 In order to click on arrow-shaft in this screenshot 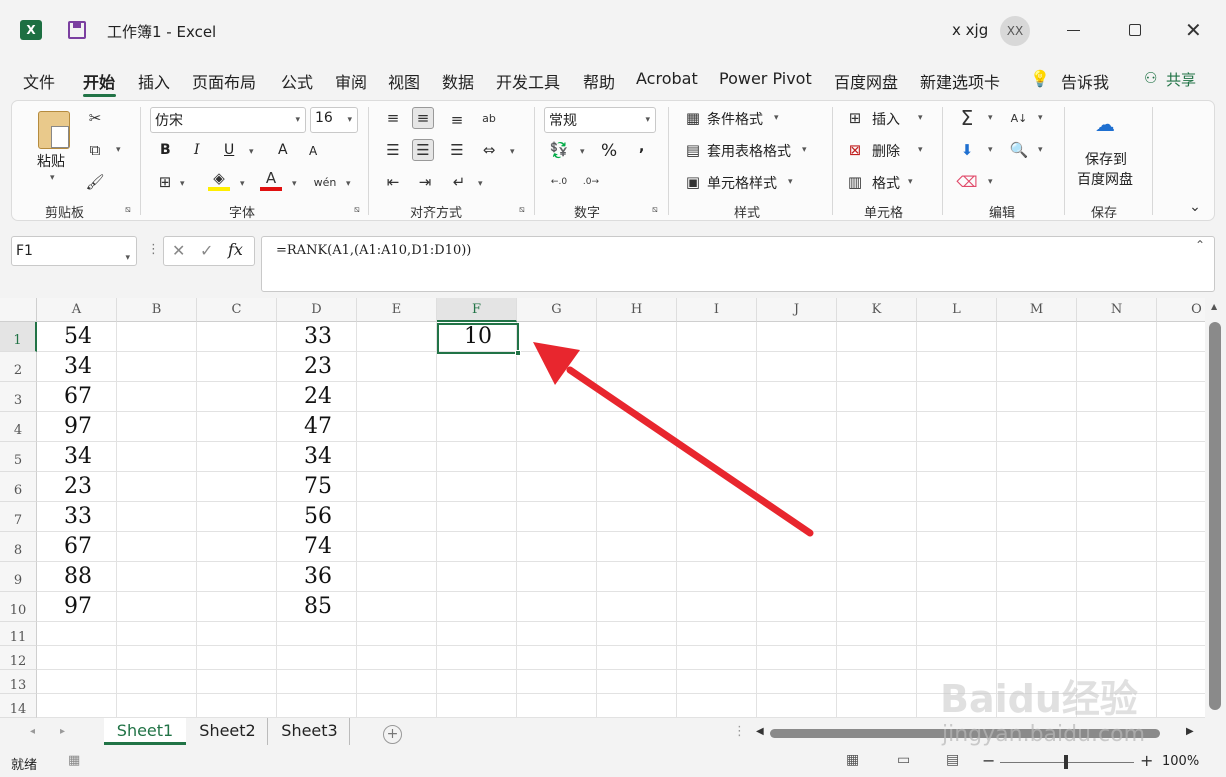, I will do `click(690, 451)`.